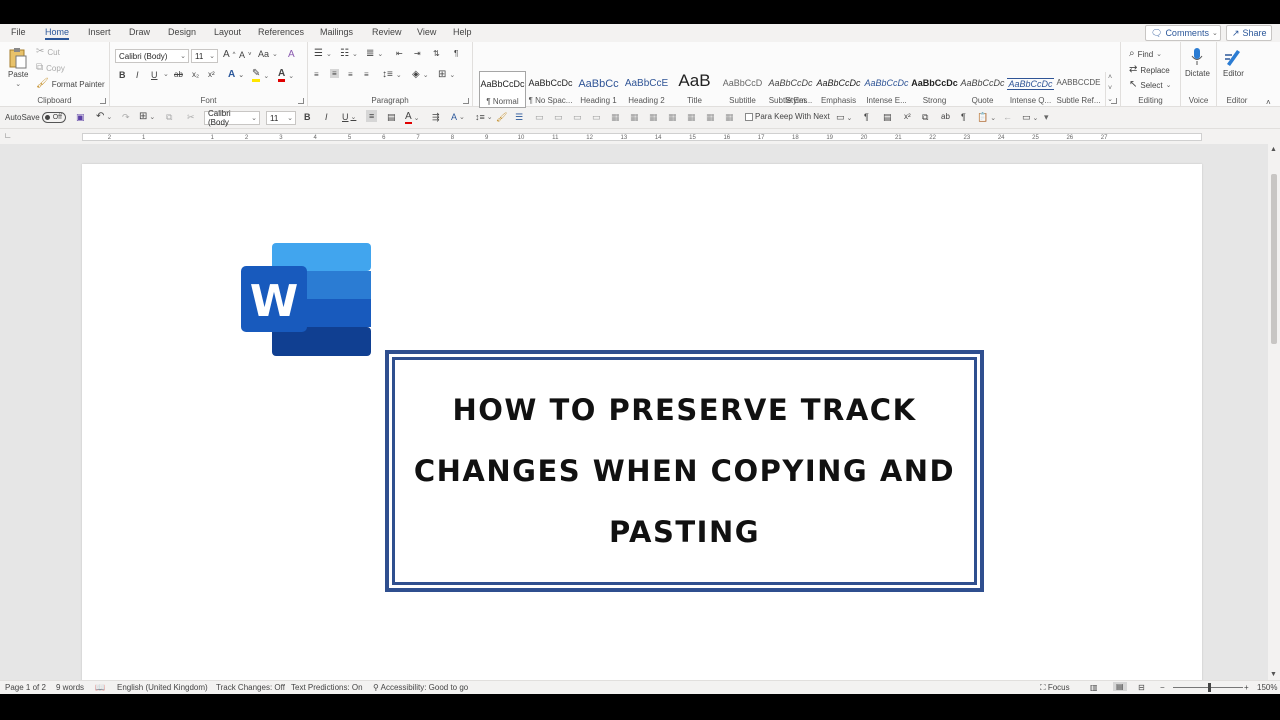  I want to click on tab-selector-icon: ∟, so click(8, 135).